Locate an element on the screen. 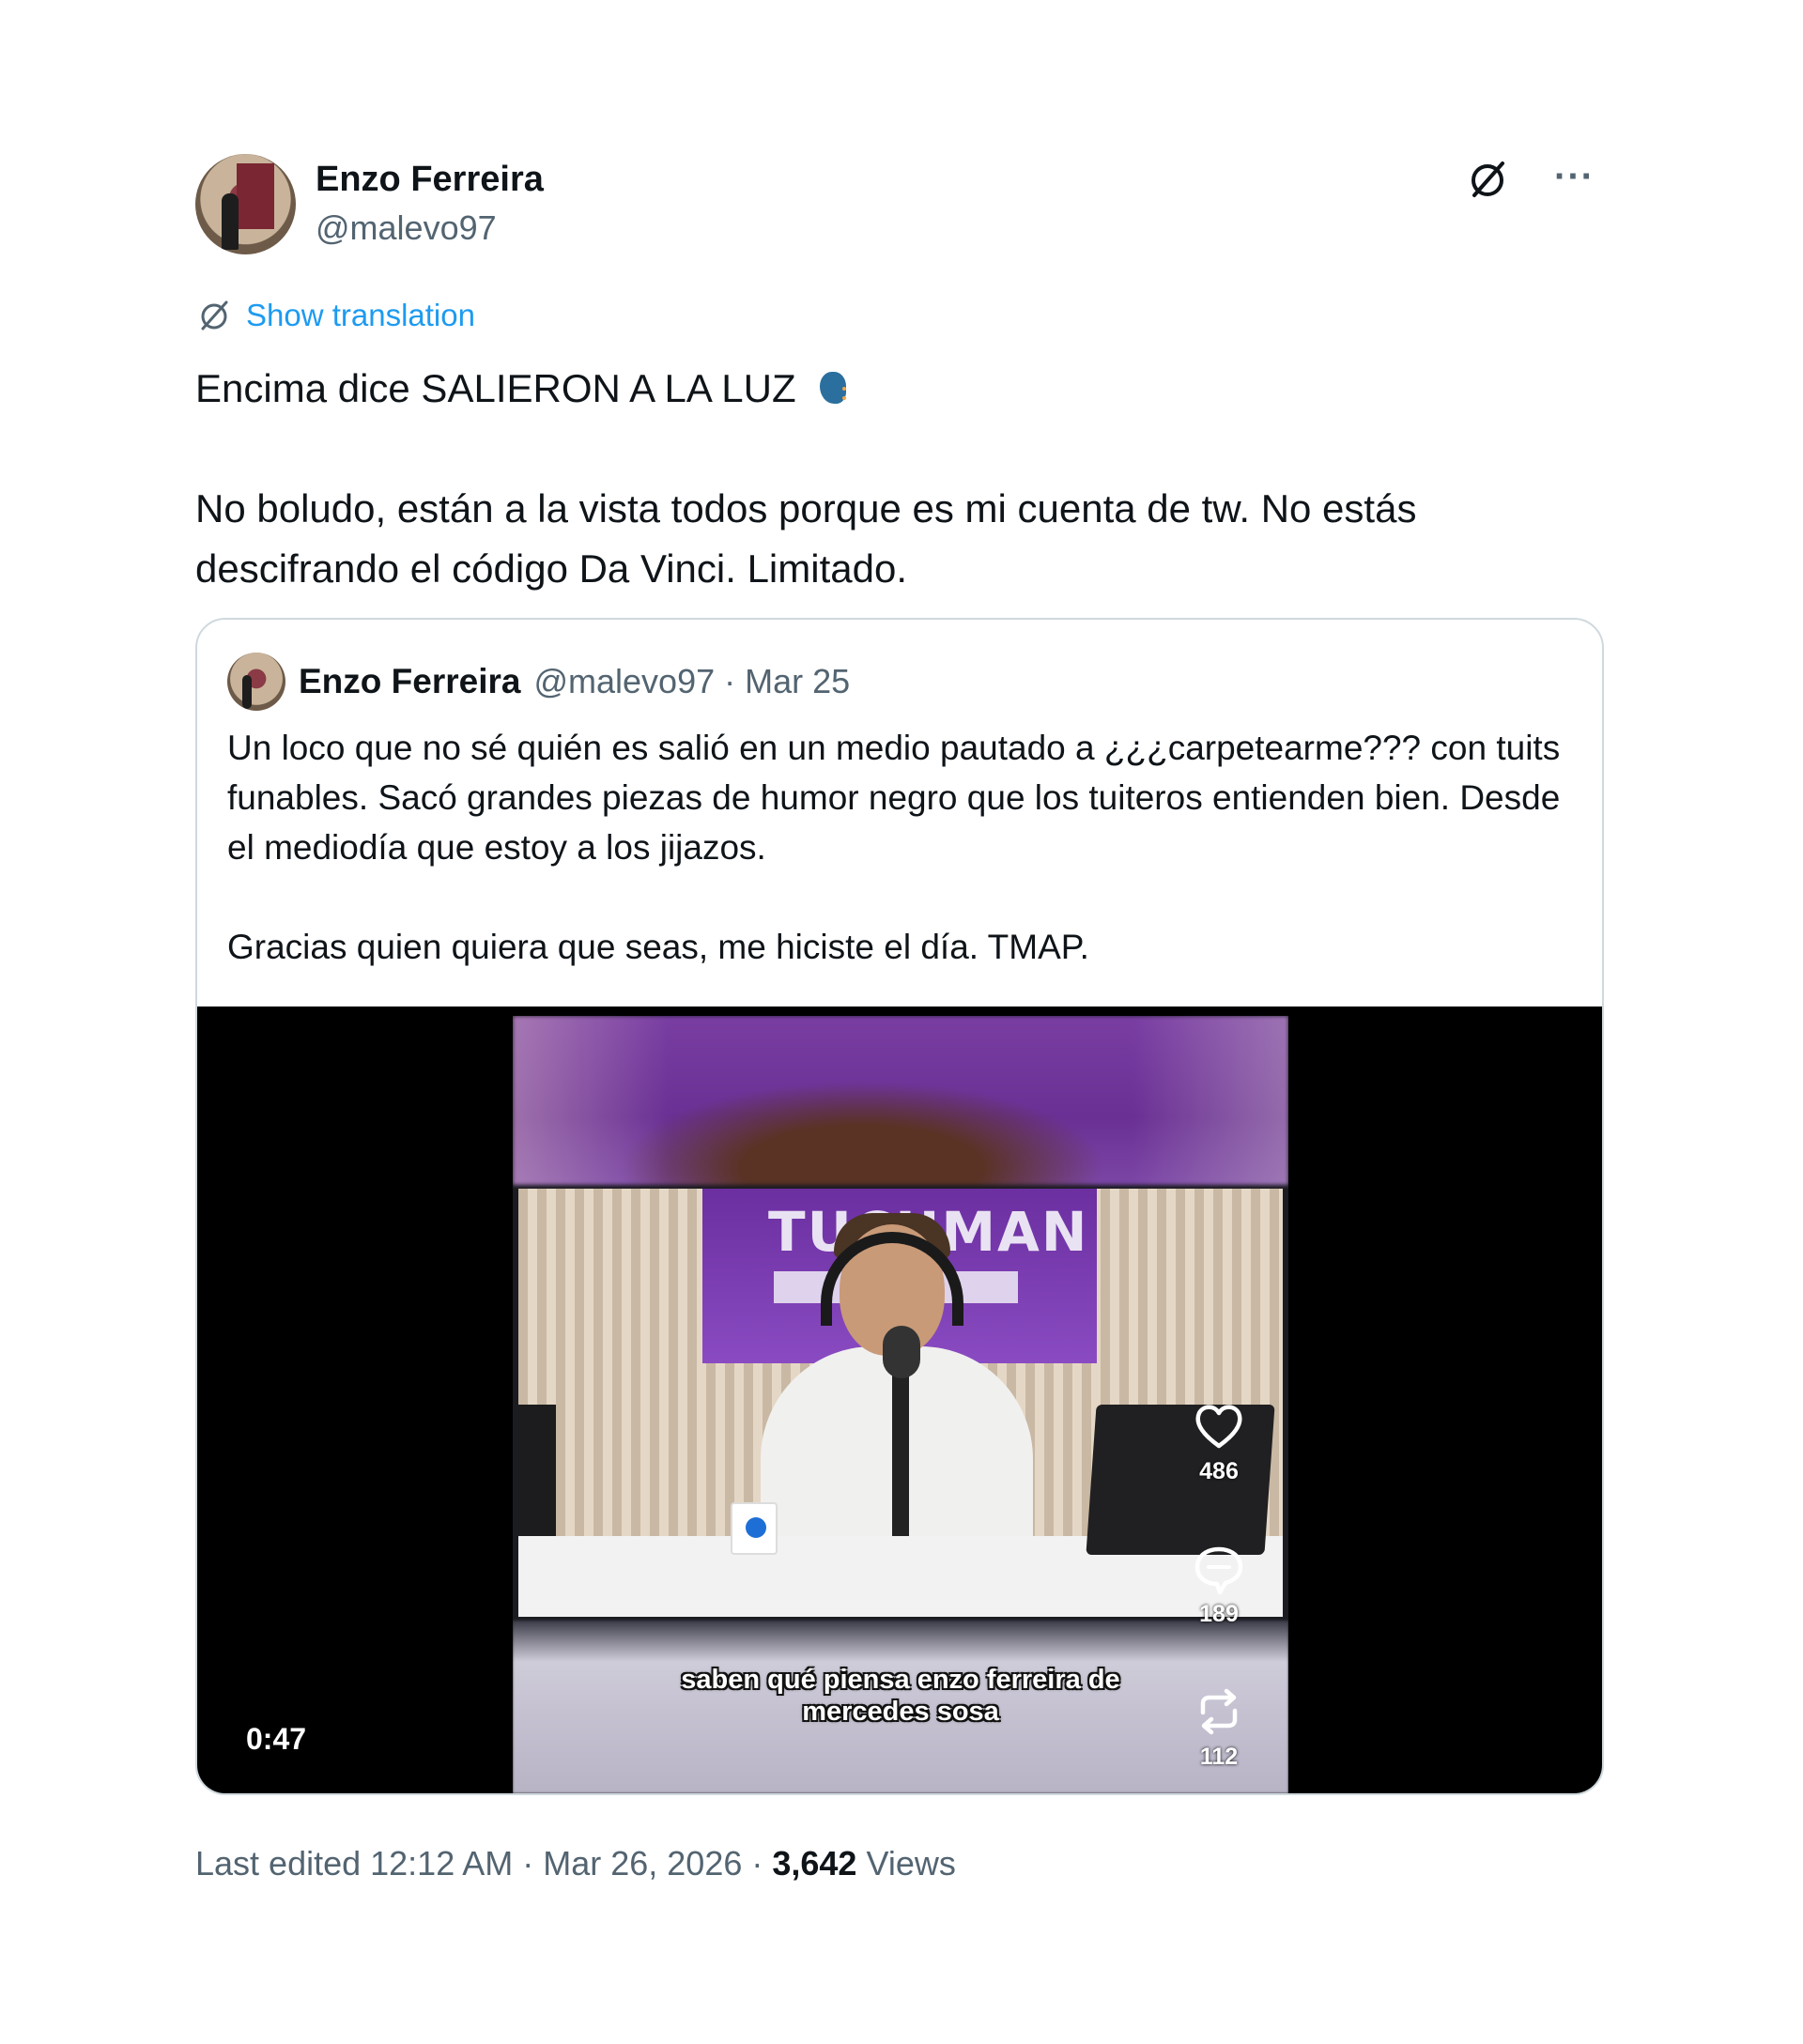 This screenshot has height=2044, width=1803. author-handle: @malevo97 is located at coordinates (406, 228).